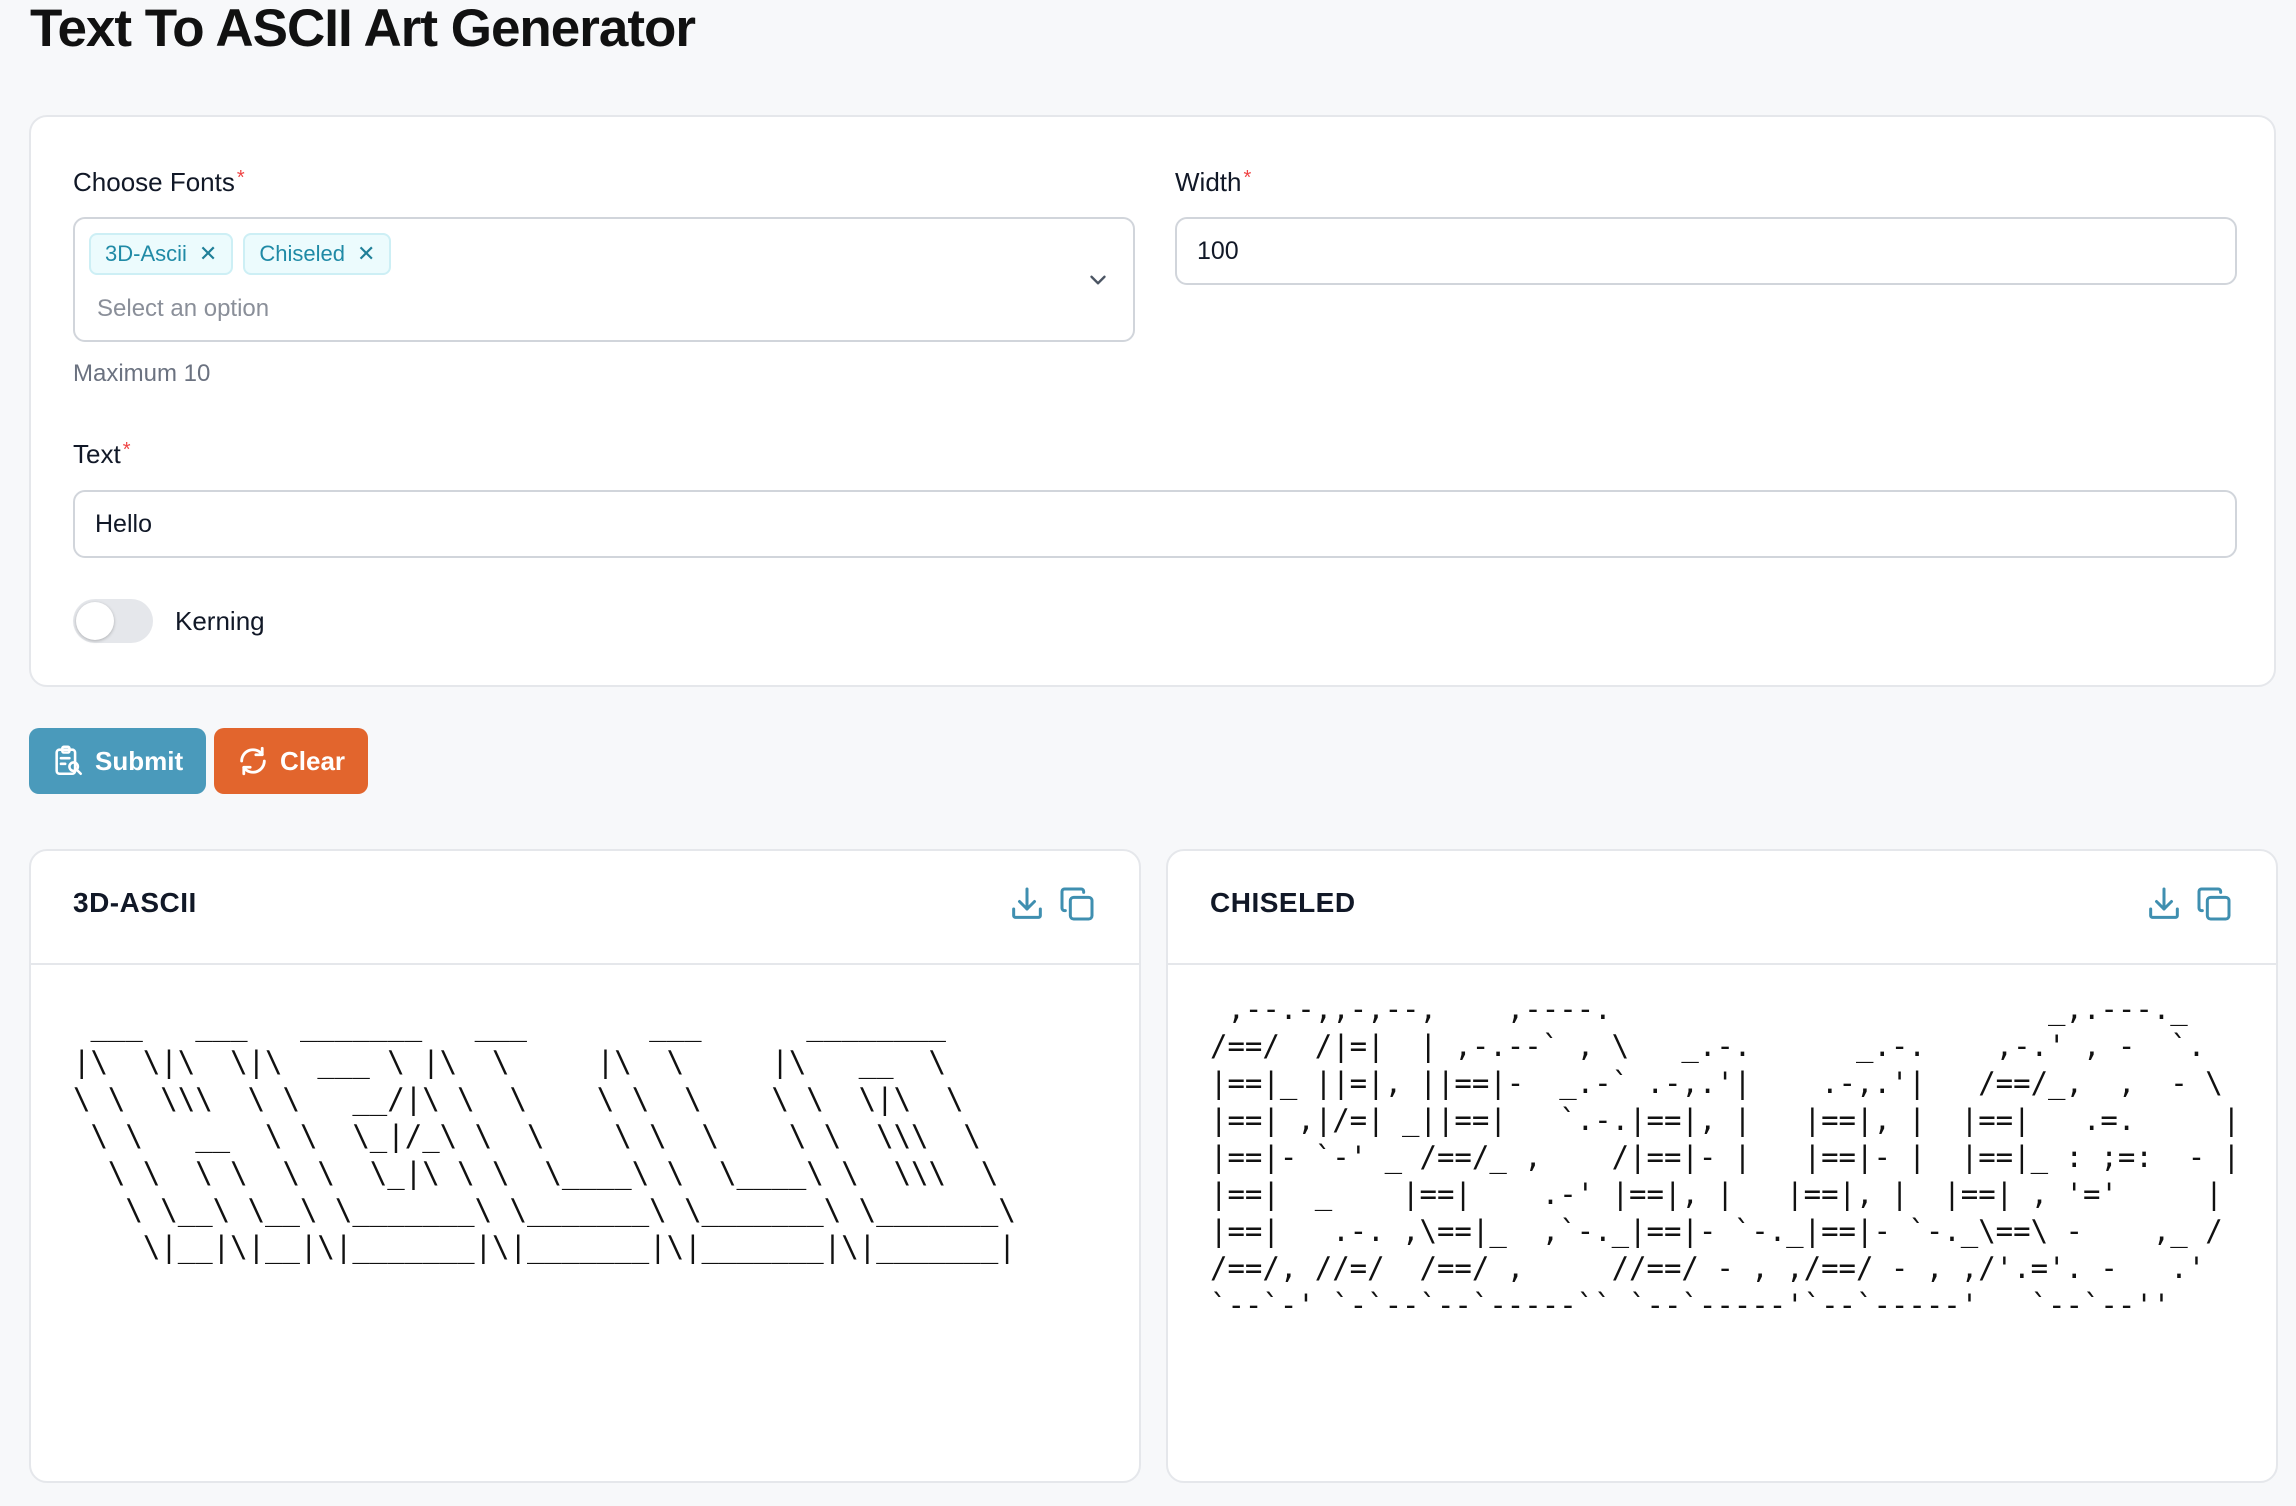  Describe the element at coordinates (302, 253) in the screenshot. I see `chip-label: Chiseled` at that location.